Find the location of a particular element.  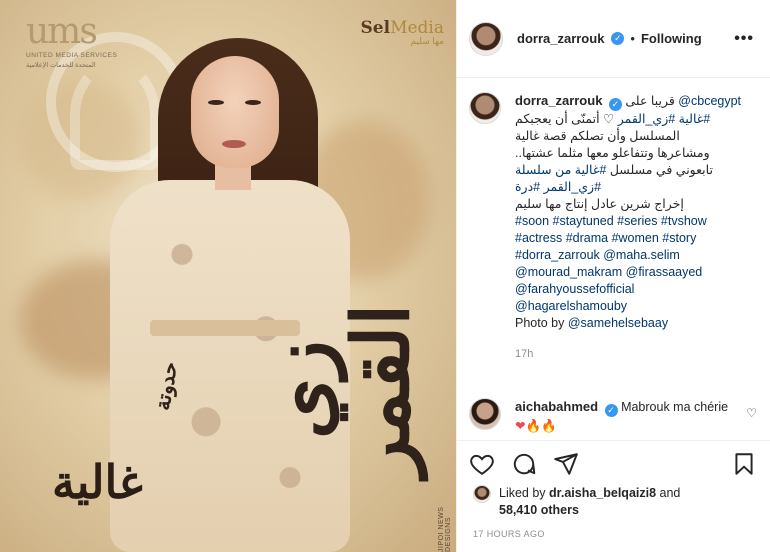

liked-by-label: Liked by is located at coordinates (522, 493).